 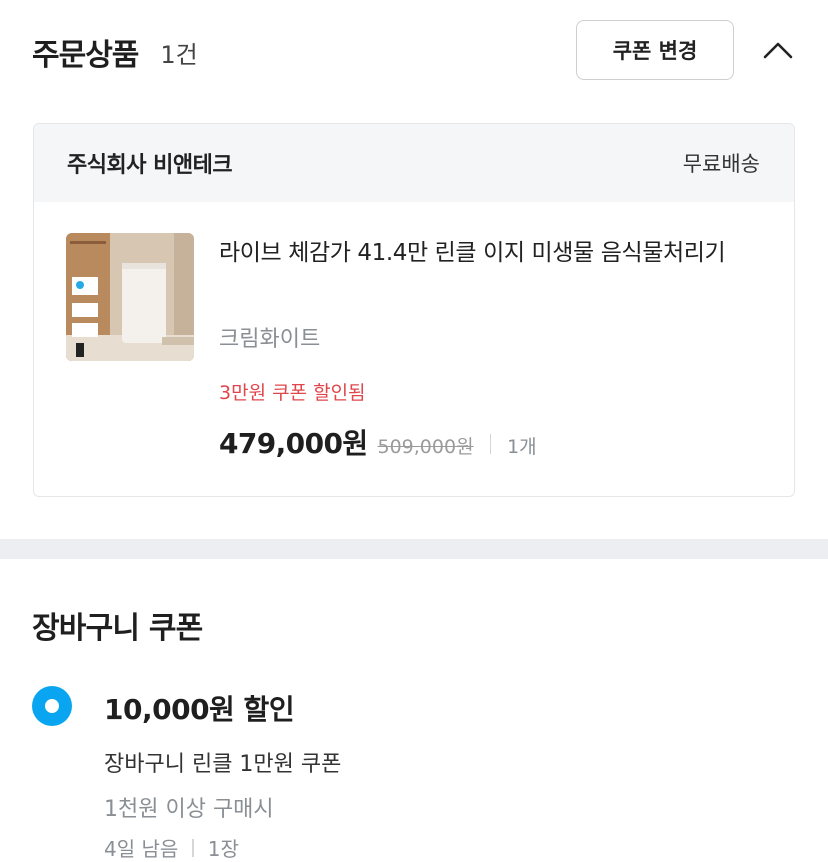 What do you see at coordinates (721, 164) in the screenshot?
I see `shipping-label: 무료배송` at bounding box center [721, 164].